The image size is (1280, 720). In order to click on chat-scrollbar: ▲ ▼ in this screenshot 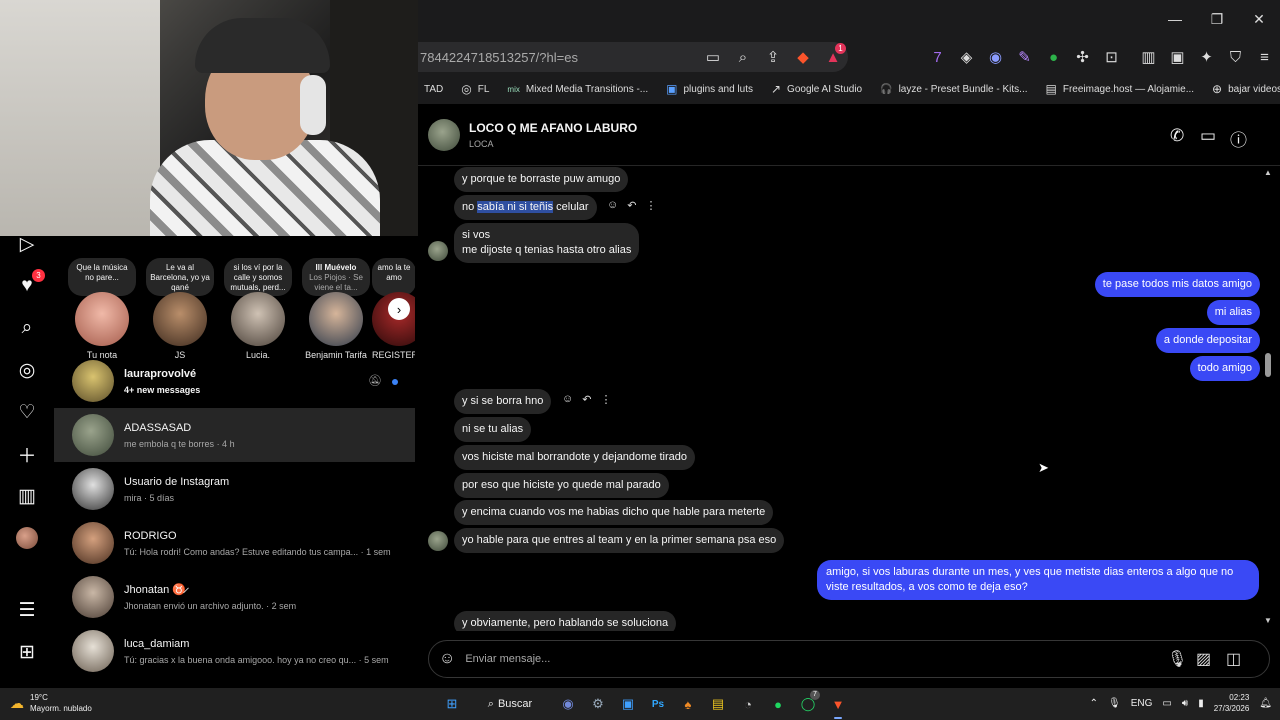, I will do `click(1268, 399)`.